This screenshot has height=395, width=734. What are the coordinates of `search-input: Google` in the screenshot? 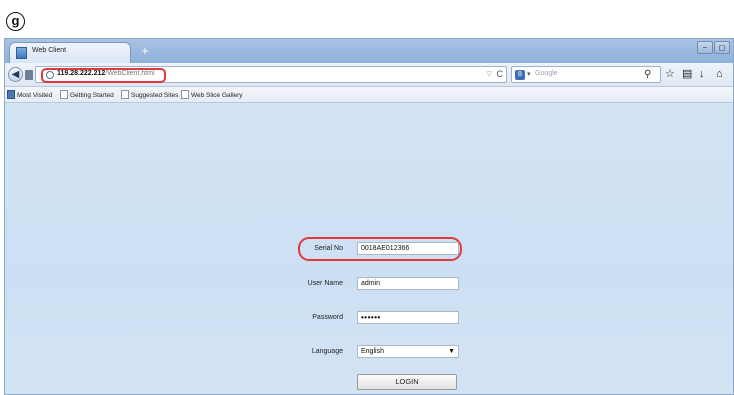 It's located at (546, 73).